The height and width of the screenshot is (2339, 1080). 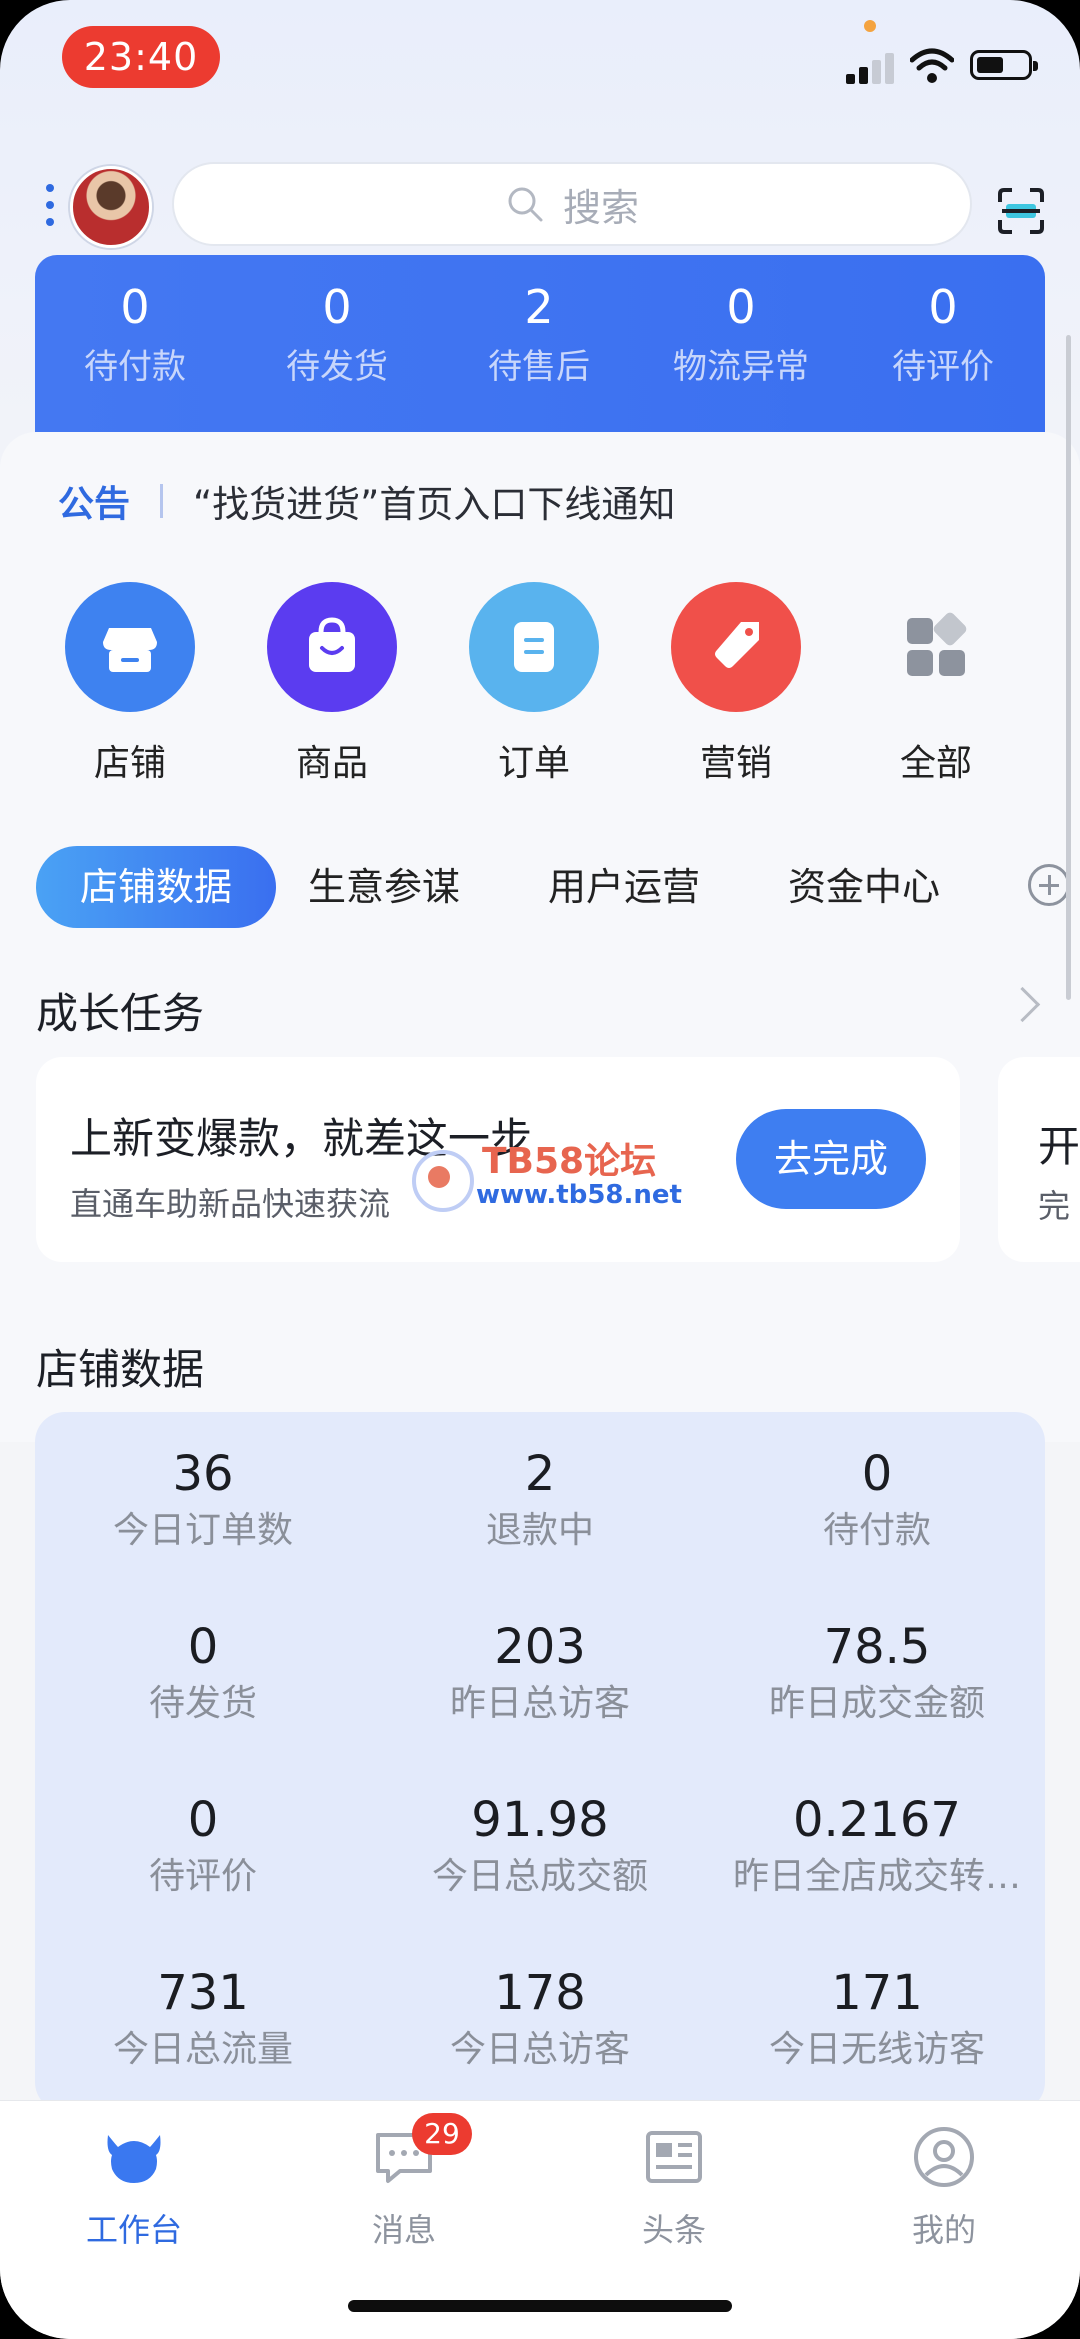 I want to click on tab-fund-center: 资金中心, so click(x=864, y=887).